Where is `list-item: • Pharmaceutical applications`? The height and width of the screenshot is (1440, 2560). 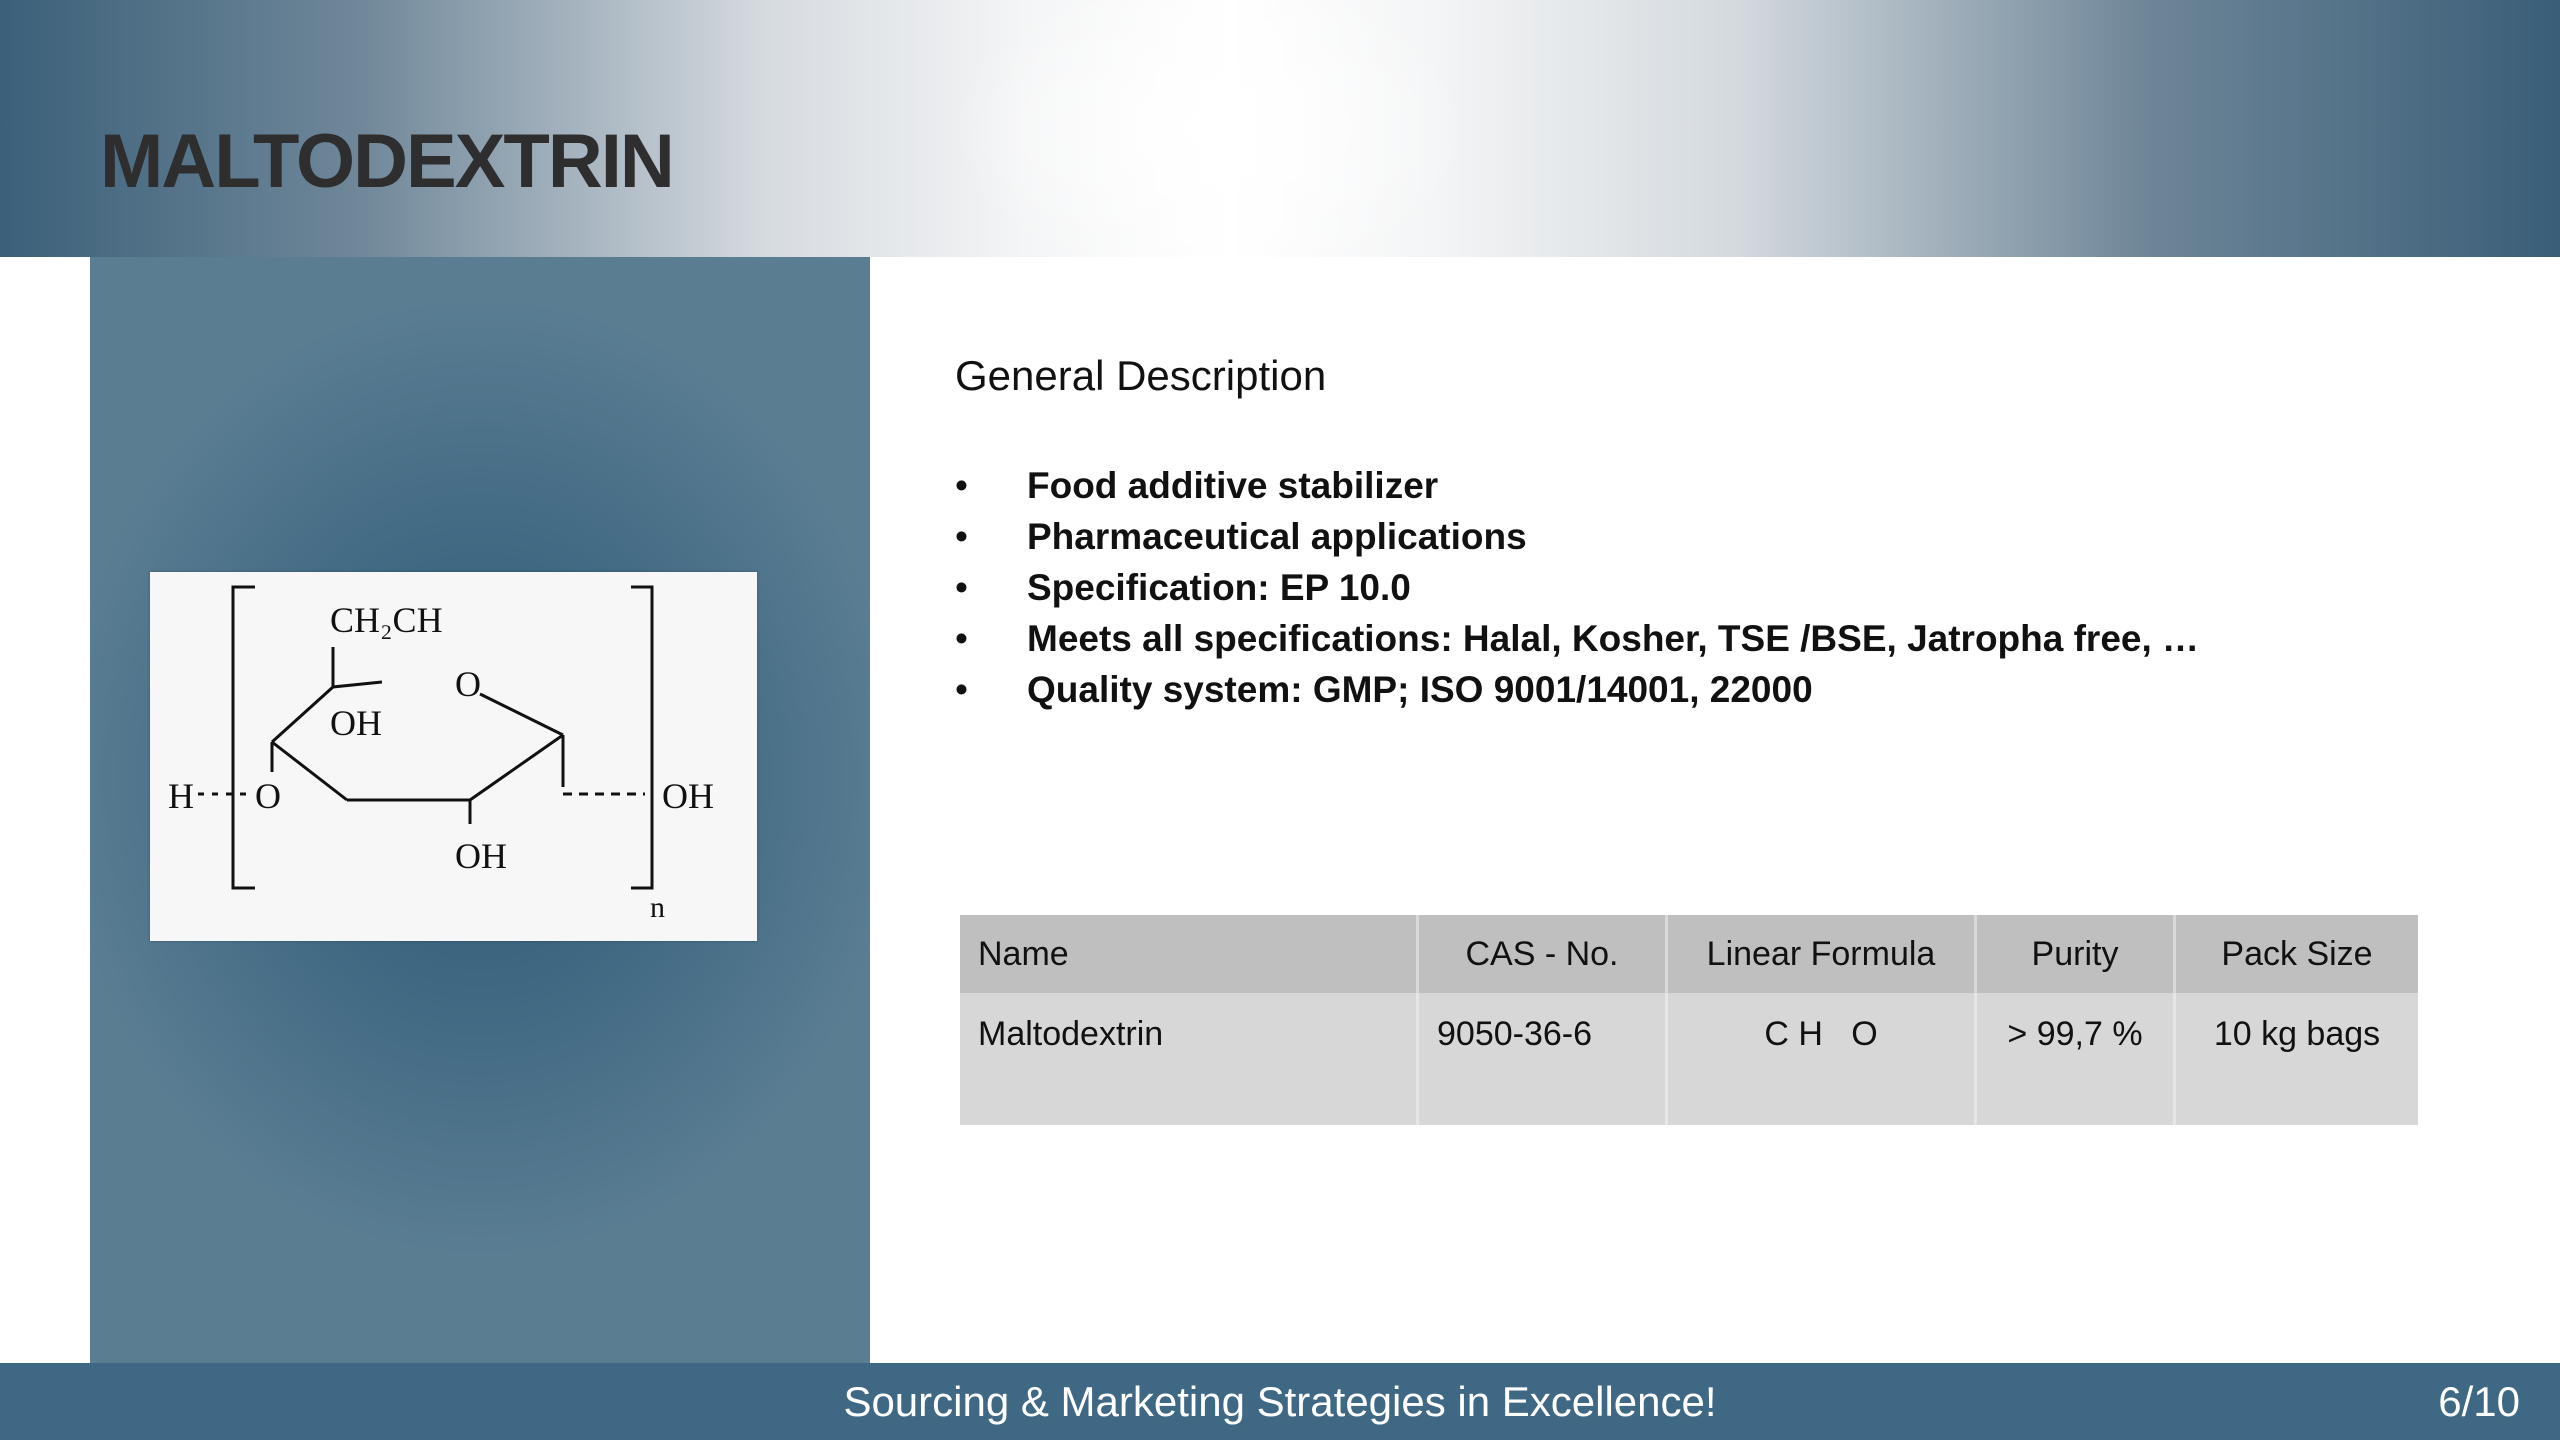 list-item: • Pharmaceutical applications is located at coordinates (1577, 536).